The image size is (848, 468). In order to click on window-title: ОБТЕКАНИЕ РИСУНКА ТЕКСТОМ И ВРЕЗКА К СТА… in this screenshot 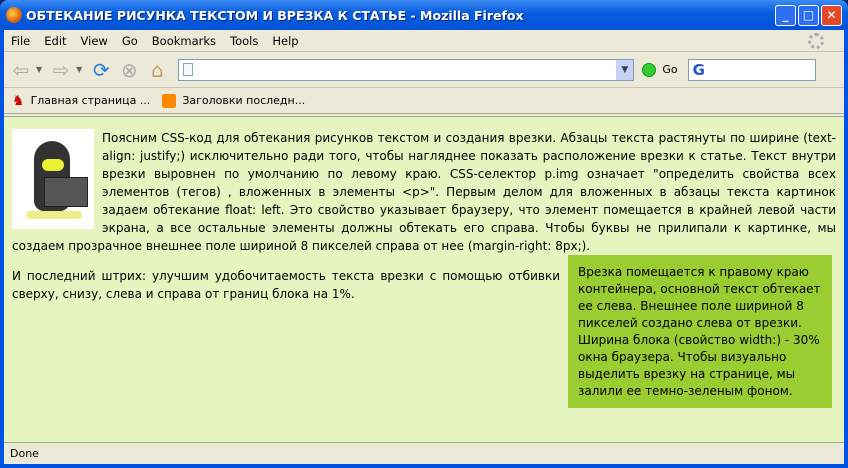, I will do `click(275, 15)`.